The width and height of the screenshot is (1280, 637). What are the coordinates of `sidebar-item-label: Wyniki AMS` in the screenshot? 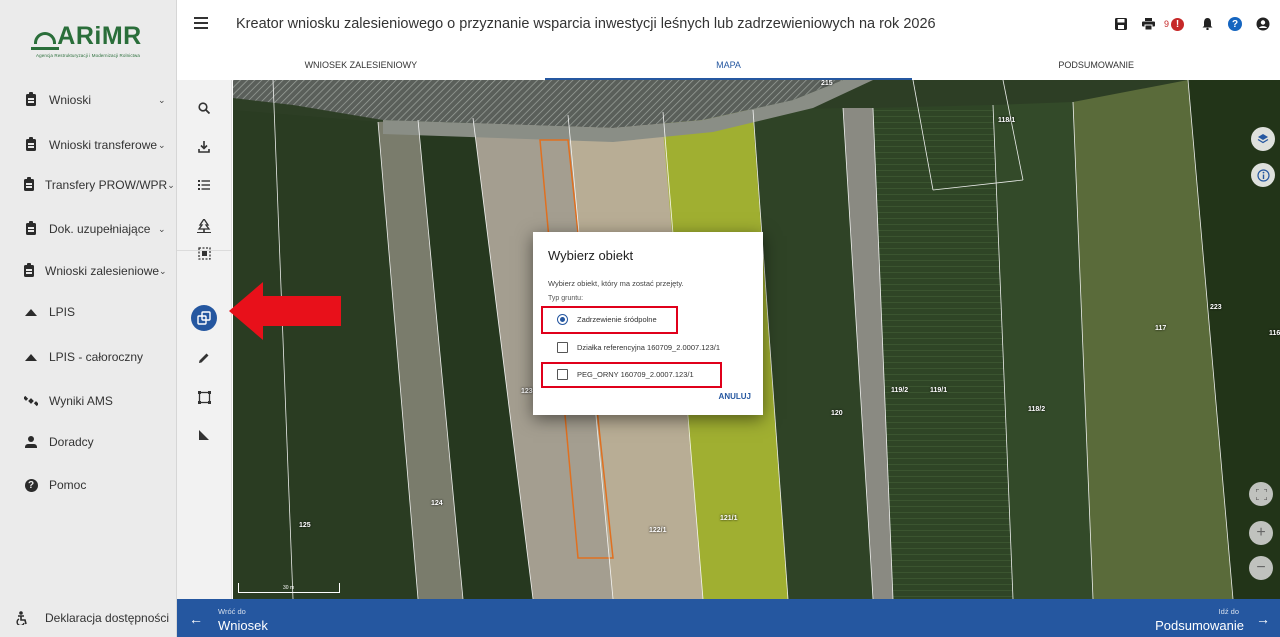 It's located at (81, 401).